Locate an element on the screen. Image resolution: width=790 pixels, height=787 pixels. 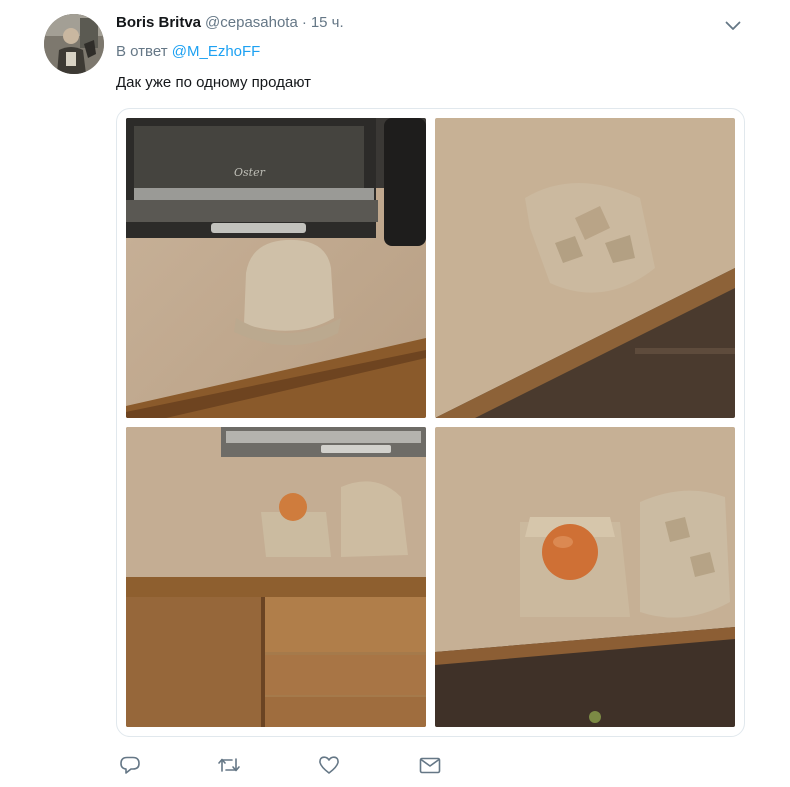
reply-button is located at coordinates (130, 765).